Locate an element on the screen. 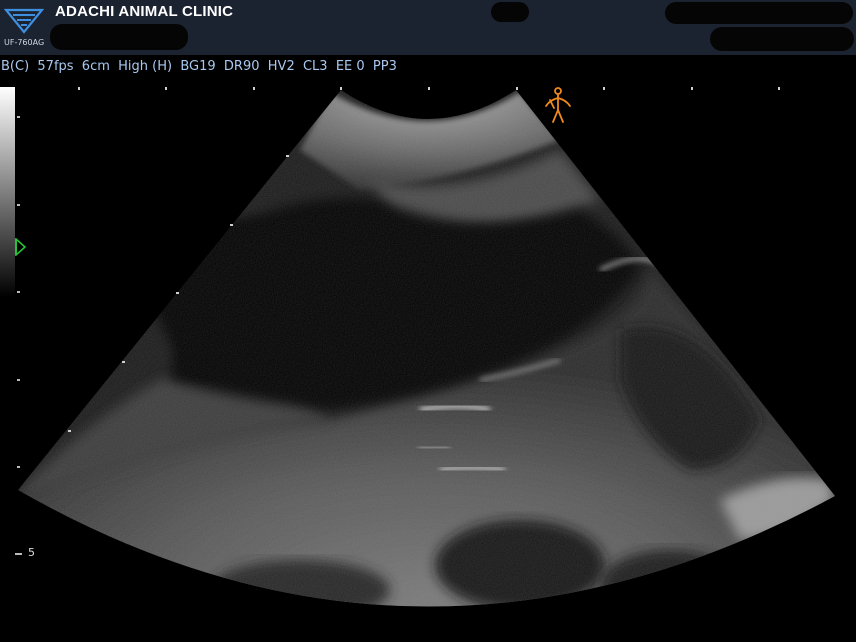  redacted-patient-id is located at coordinates (119, 37).